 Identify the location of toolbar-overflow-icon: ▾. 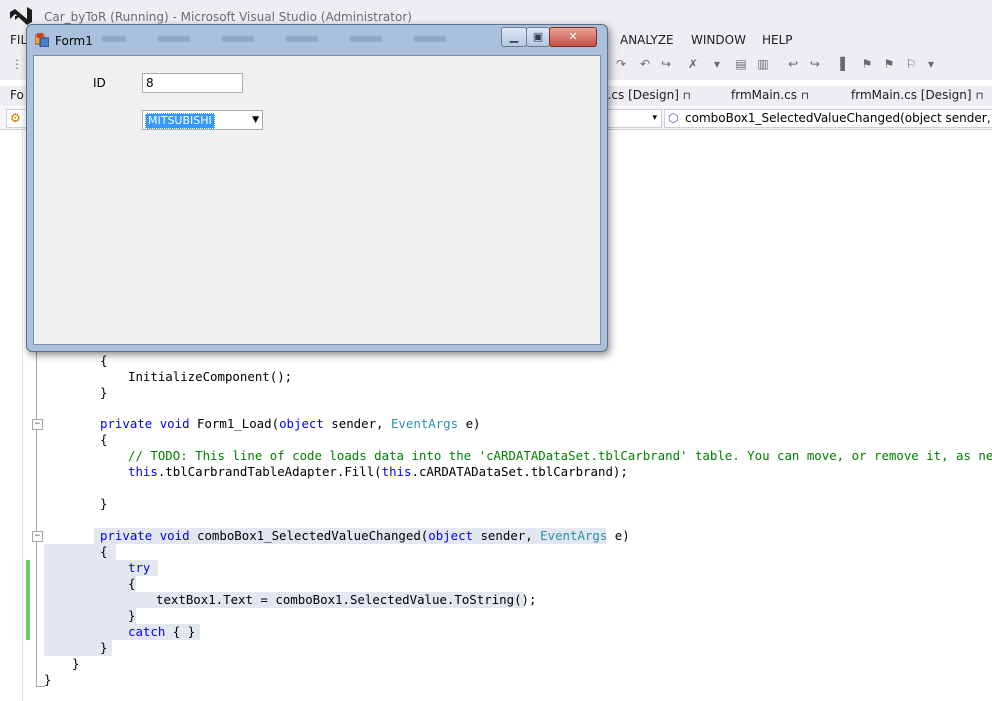
(931, 64).